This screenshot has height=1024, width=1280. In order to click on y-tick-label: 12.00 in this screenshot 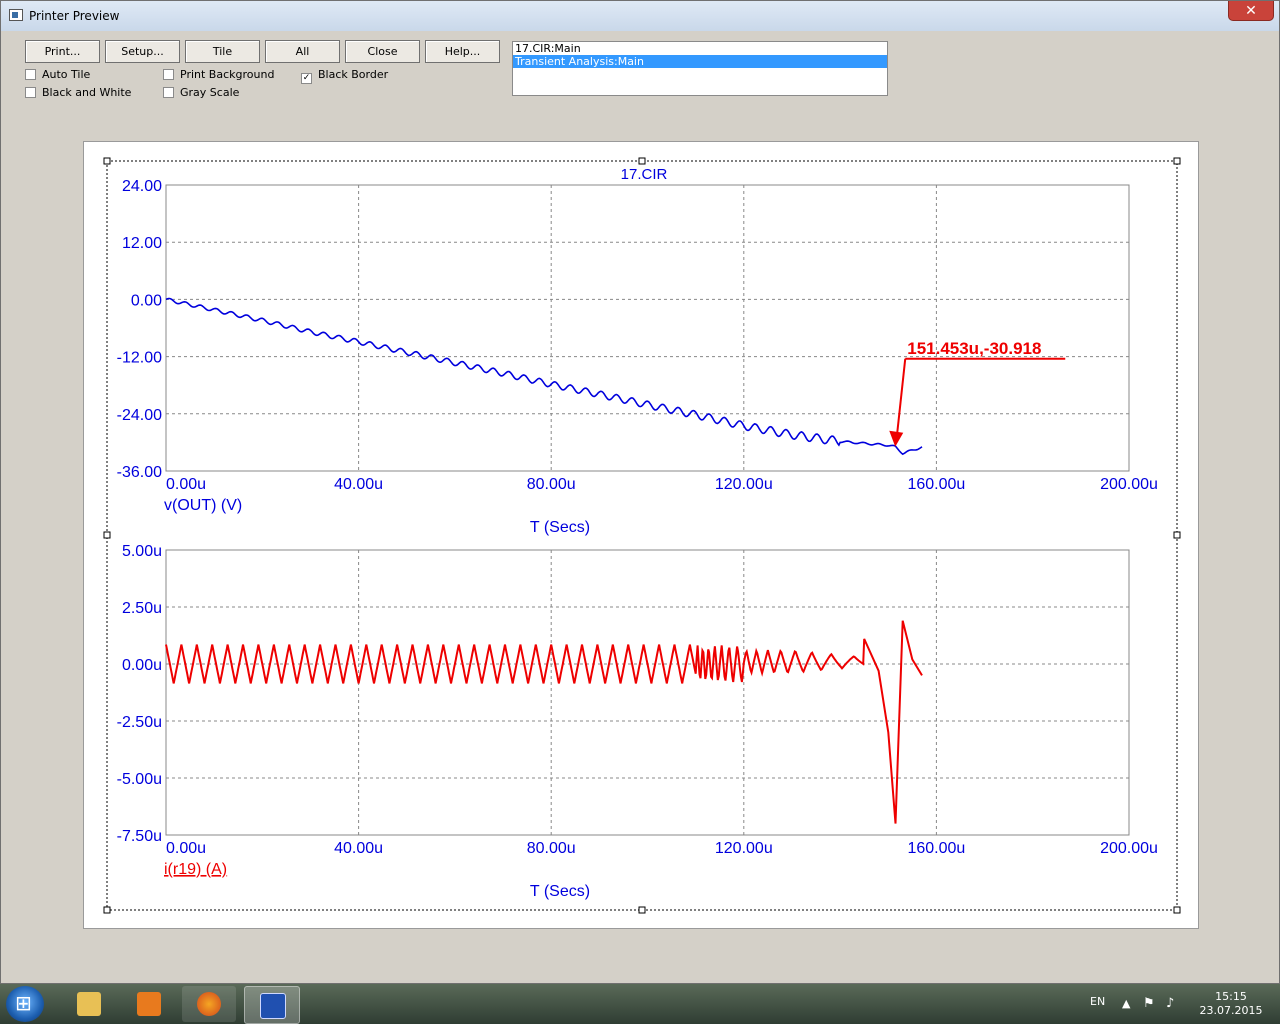, I will do `click(142, 243)`.